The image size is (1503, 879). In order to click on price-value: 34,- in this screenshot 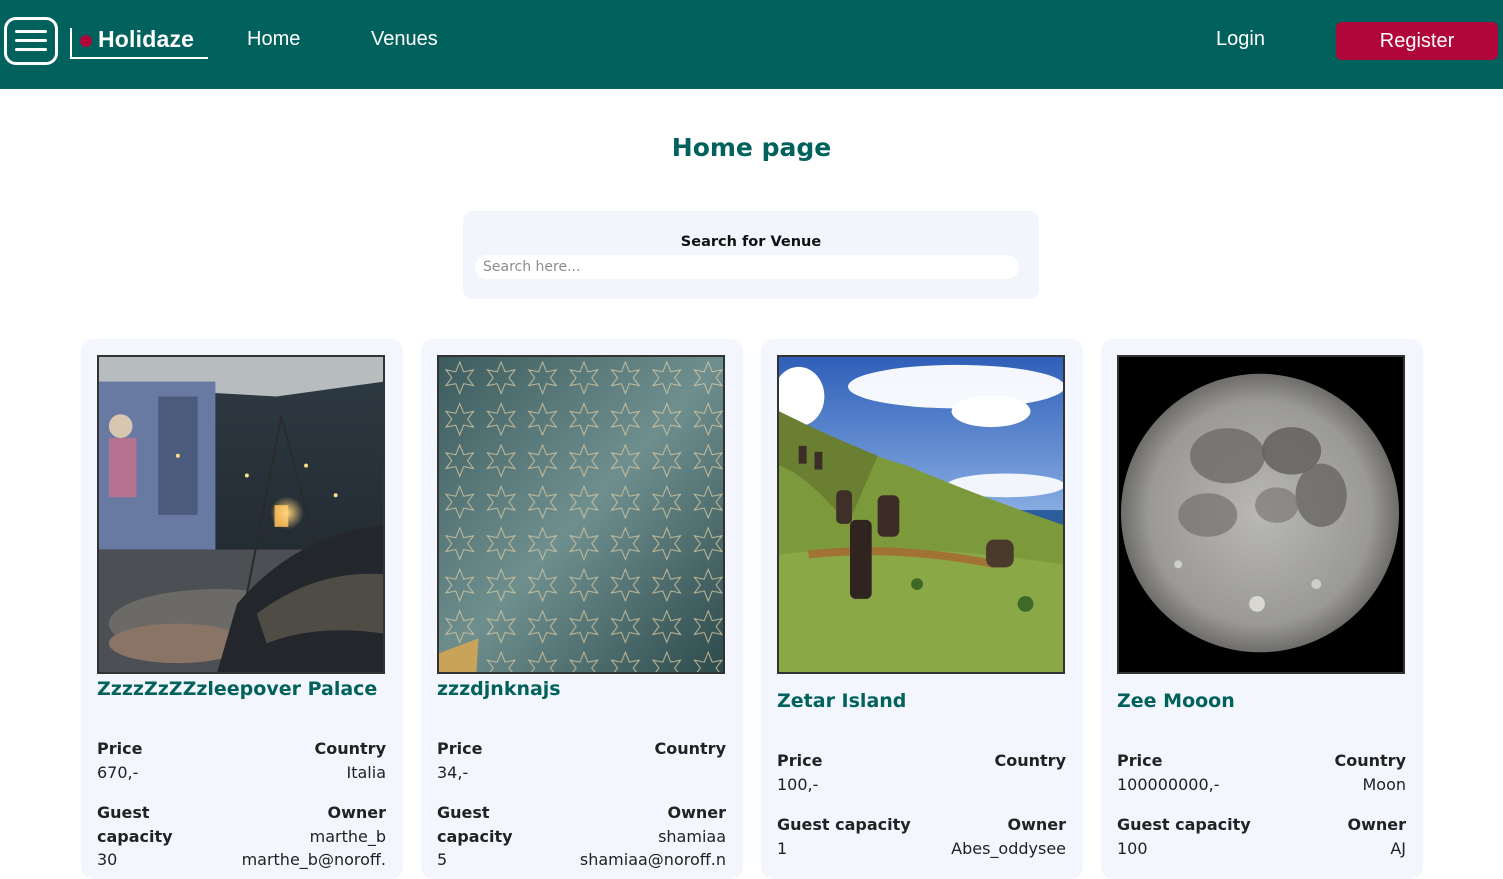, I will do `click(453, 772)`.